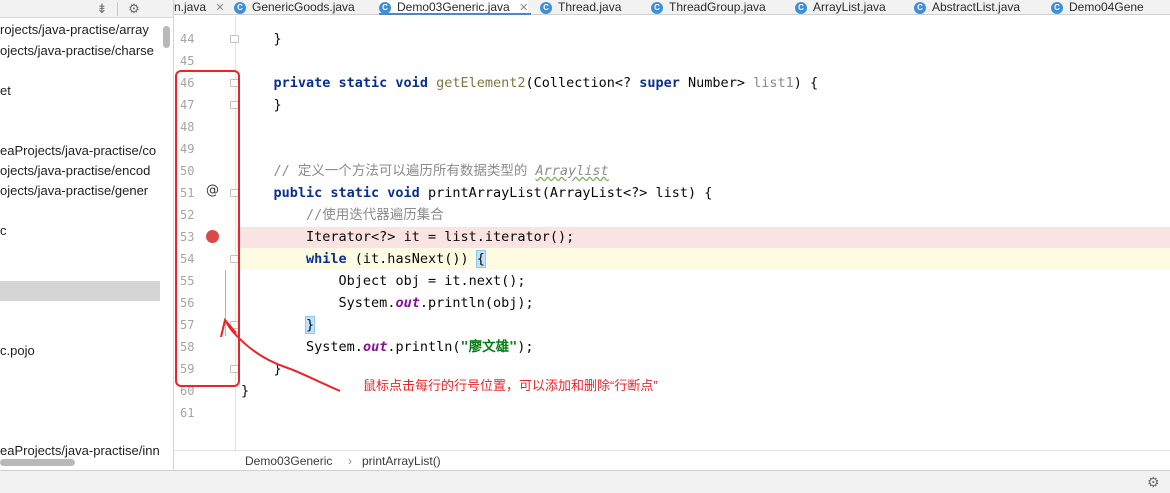 This screenshot has width=1170, height=493. What do you see at coordinates (480, 259) in the screenshot?
I see `matched-brace: {` at bounding box center [480, 259].